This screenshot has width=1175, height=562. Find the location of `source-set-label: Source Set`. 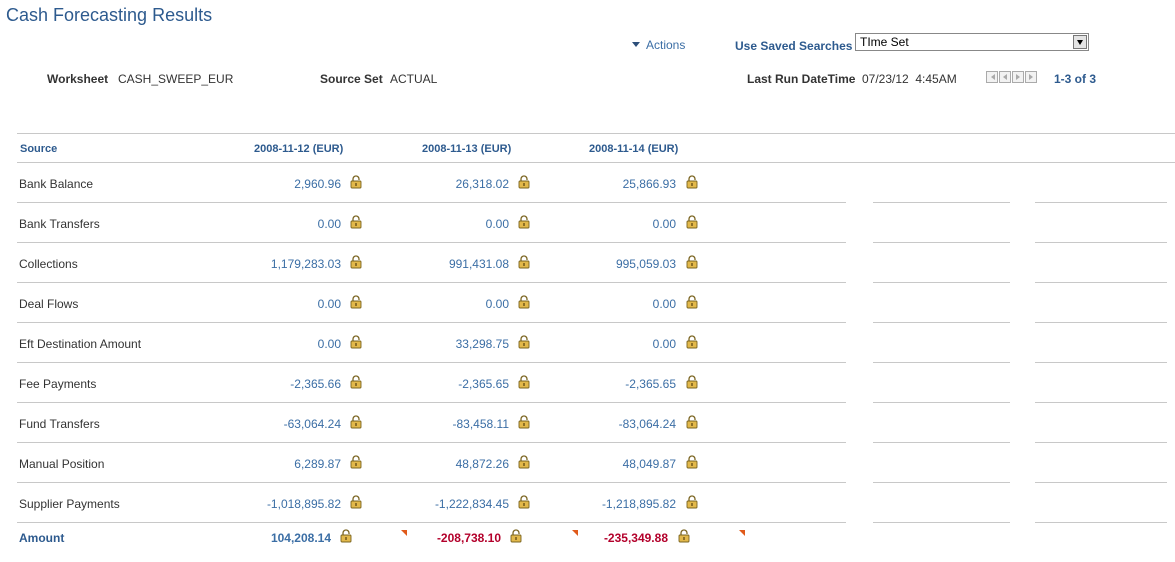

source-set-label: Source Set is located at coordinates (351, 79).